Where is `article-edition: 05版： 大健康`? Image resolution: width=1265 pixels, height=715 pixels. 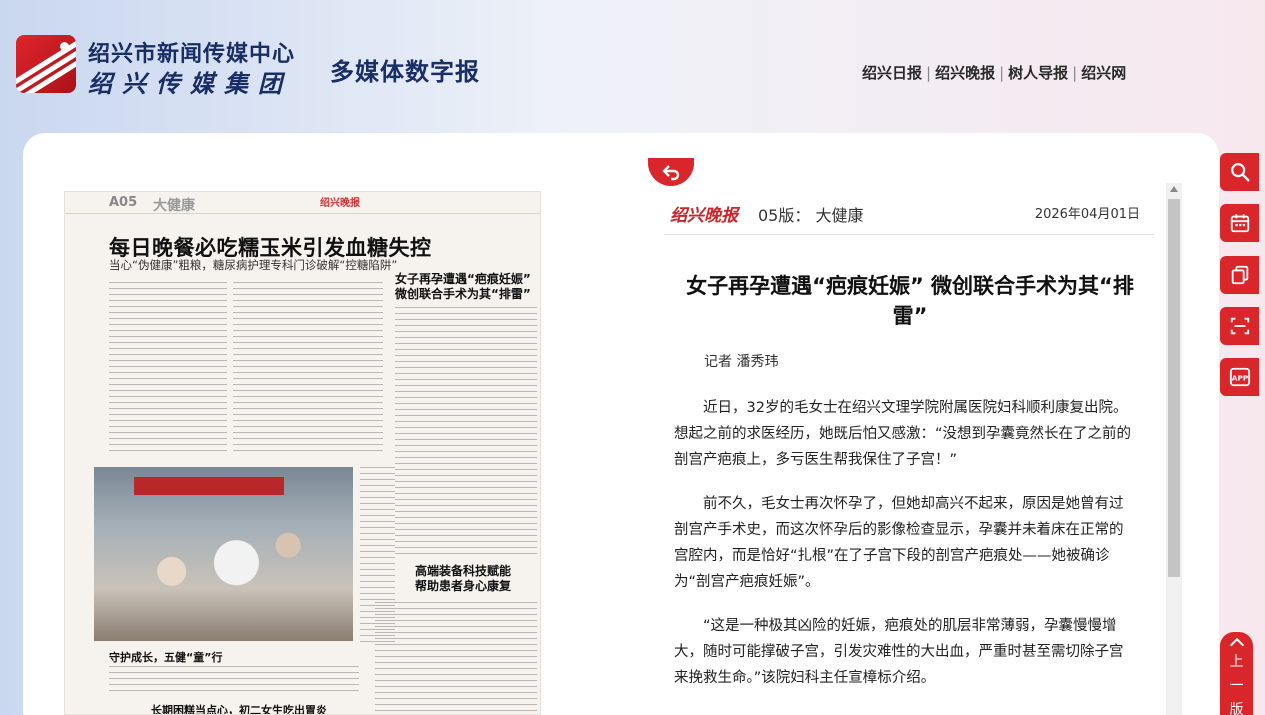
article-edition: 05版： 大健康 is located at coordinates (811, 215).